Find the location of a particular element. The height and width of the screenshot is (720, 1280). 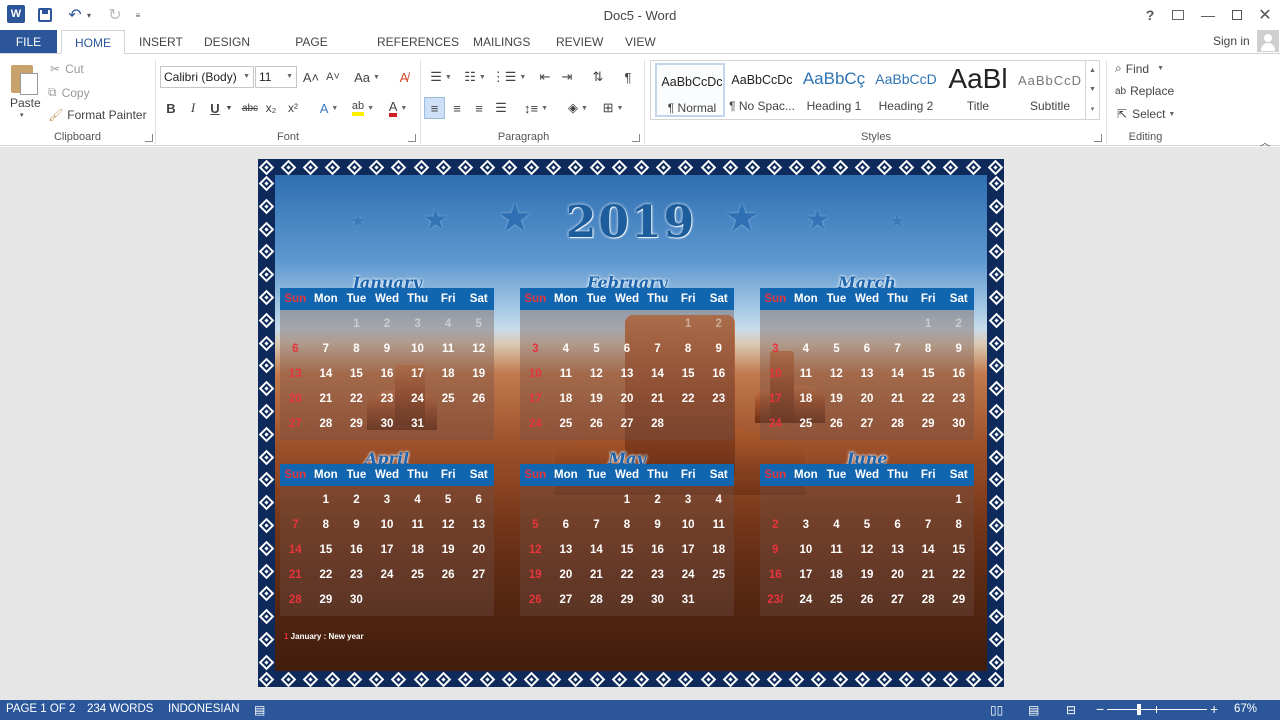

superscript-button: x² is located at coordinates (293, 108).